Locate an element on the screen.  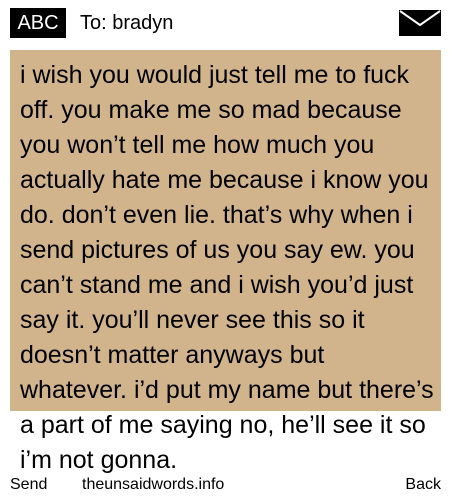
back-button: Back is located at coordinates (422, 485).